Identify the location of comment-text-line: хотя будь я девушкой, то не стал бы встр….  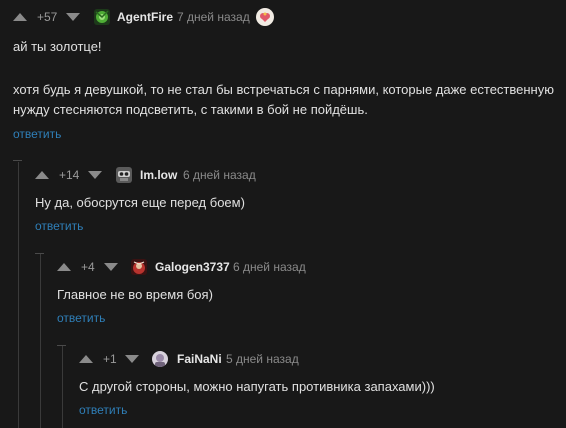
(283, 89).